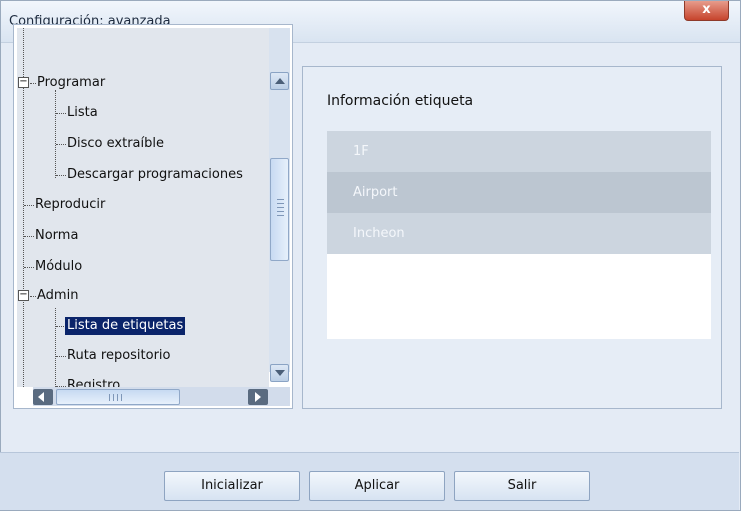  I want to click on scroll-right-button, so click(258, 397).